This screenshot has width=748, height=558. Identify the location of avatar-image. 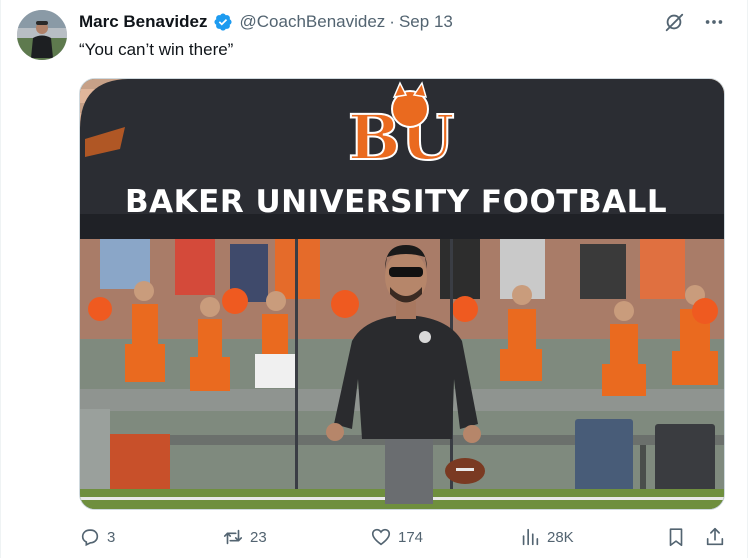
(42, 35).